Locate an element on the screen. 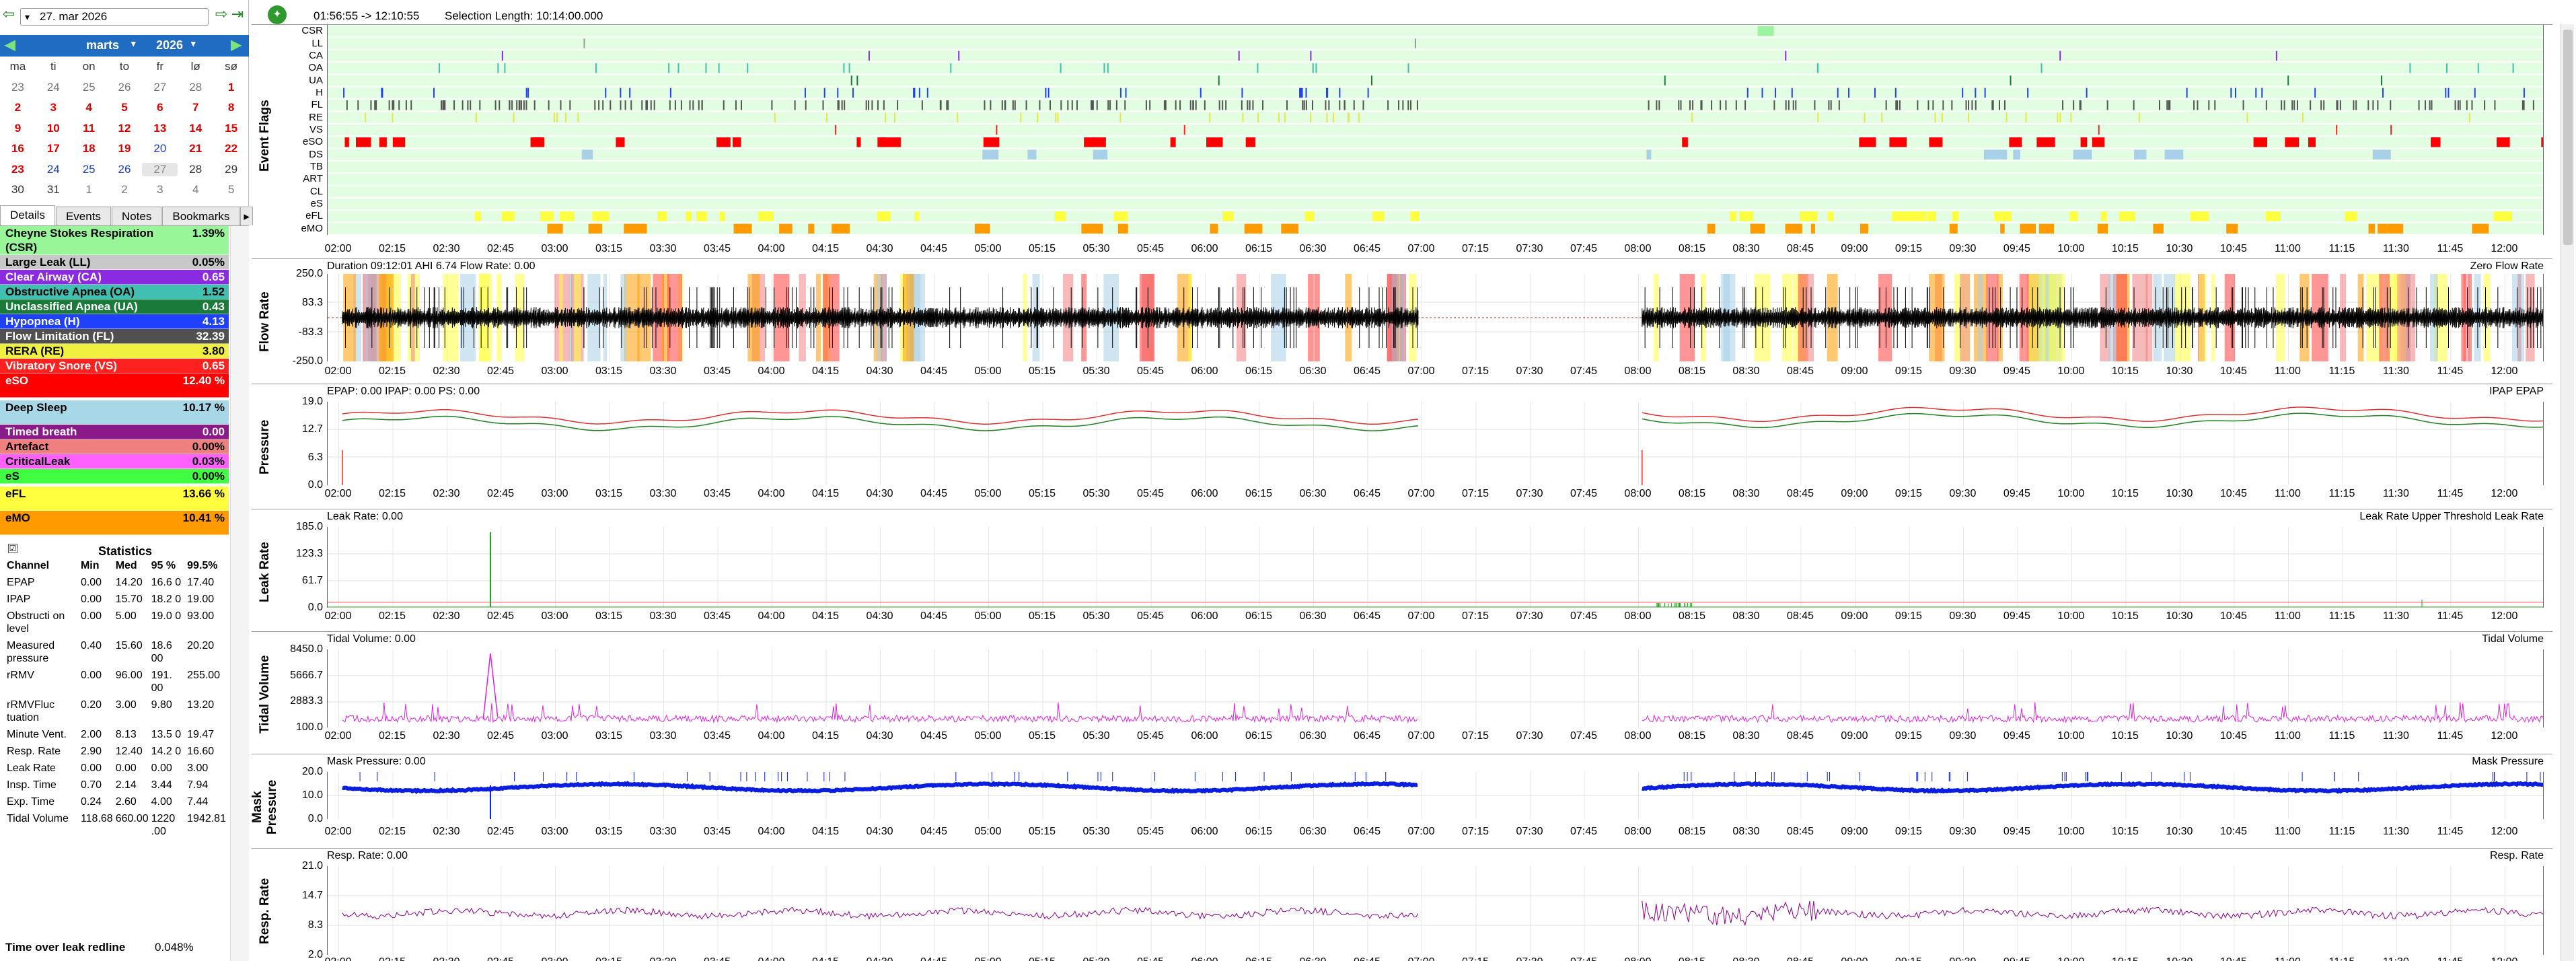  summary-row: eS 0.00% is located at coordinates (114, 477).